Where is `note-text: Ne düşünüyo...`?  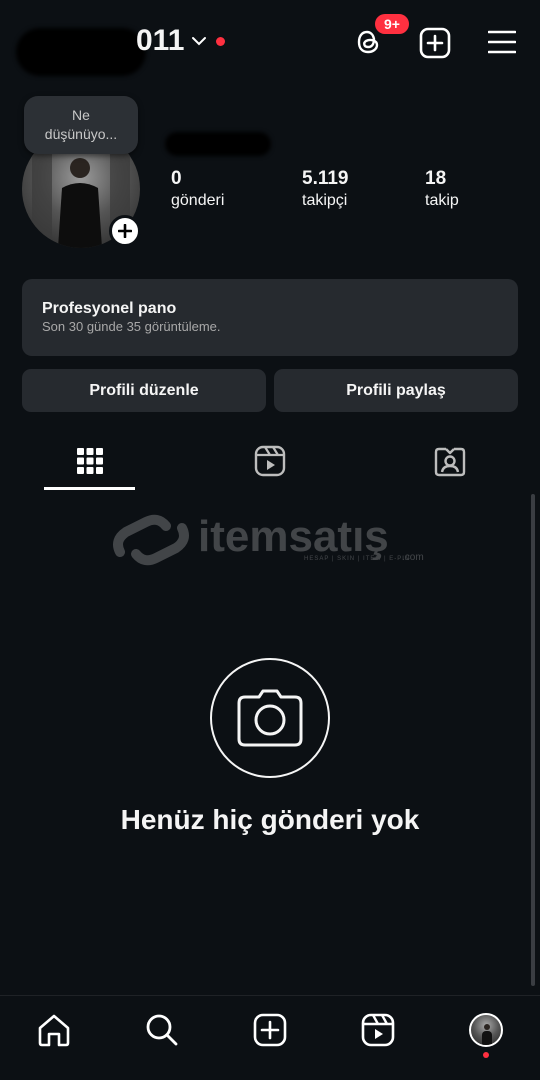
note-text: Ne düşünüyo... is located at coordinates (81, 124).